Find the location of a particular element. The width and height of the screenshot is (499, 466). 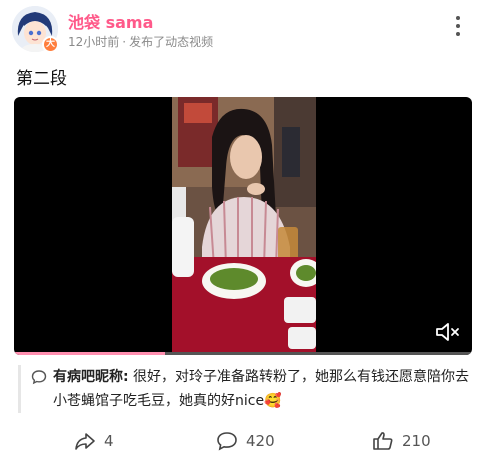

post-time: 12小时前 is located at coordinates (94, 42).